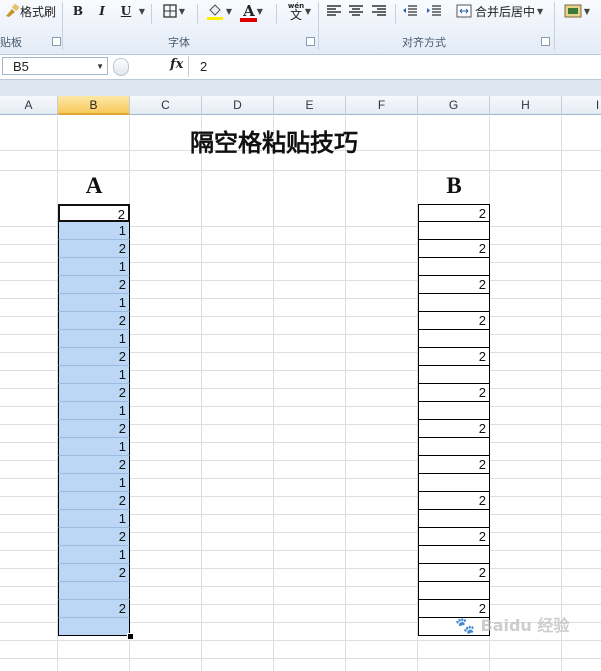  I want to click on align-left-button, so click(334, 11).